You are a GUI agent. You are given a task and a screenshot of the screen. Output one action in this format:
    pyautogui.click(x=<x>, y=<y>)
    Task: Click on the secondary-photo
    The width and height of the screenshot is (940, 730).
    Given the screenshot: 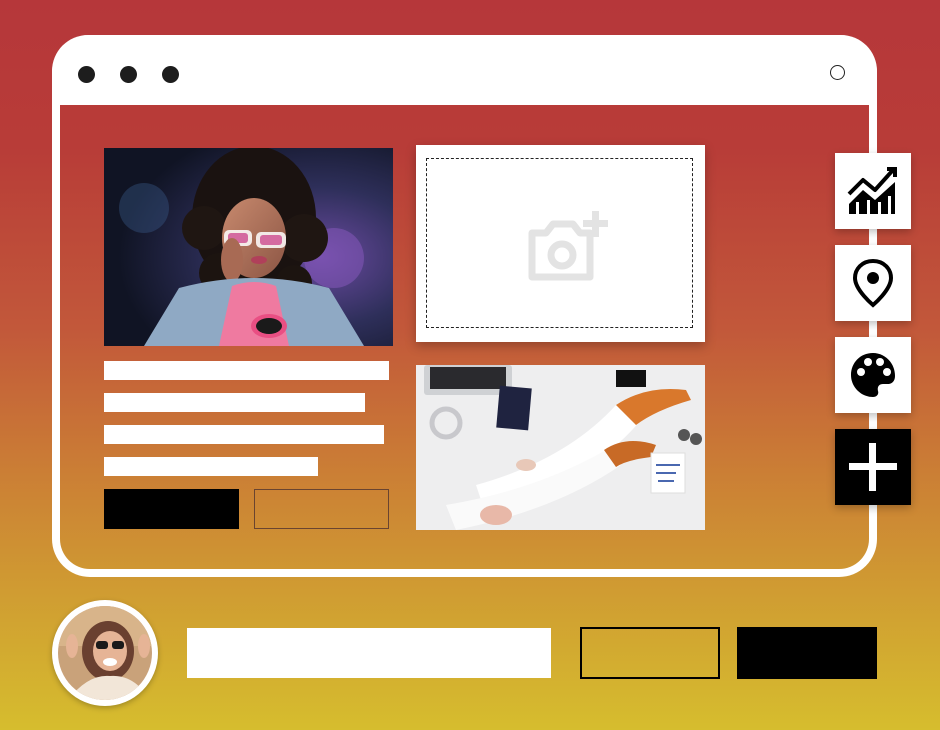 What is the action you would take?
    pyautogui.click(x=560, y=447)
    